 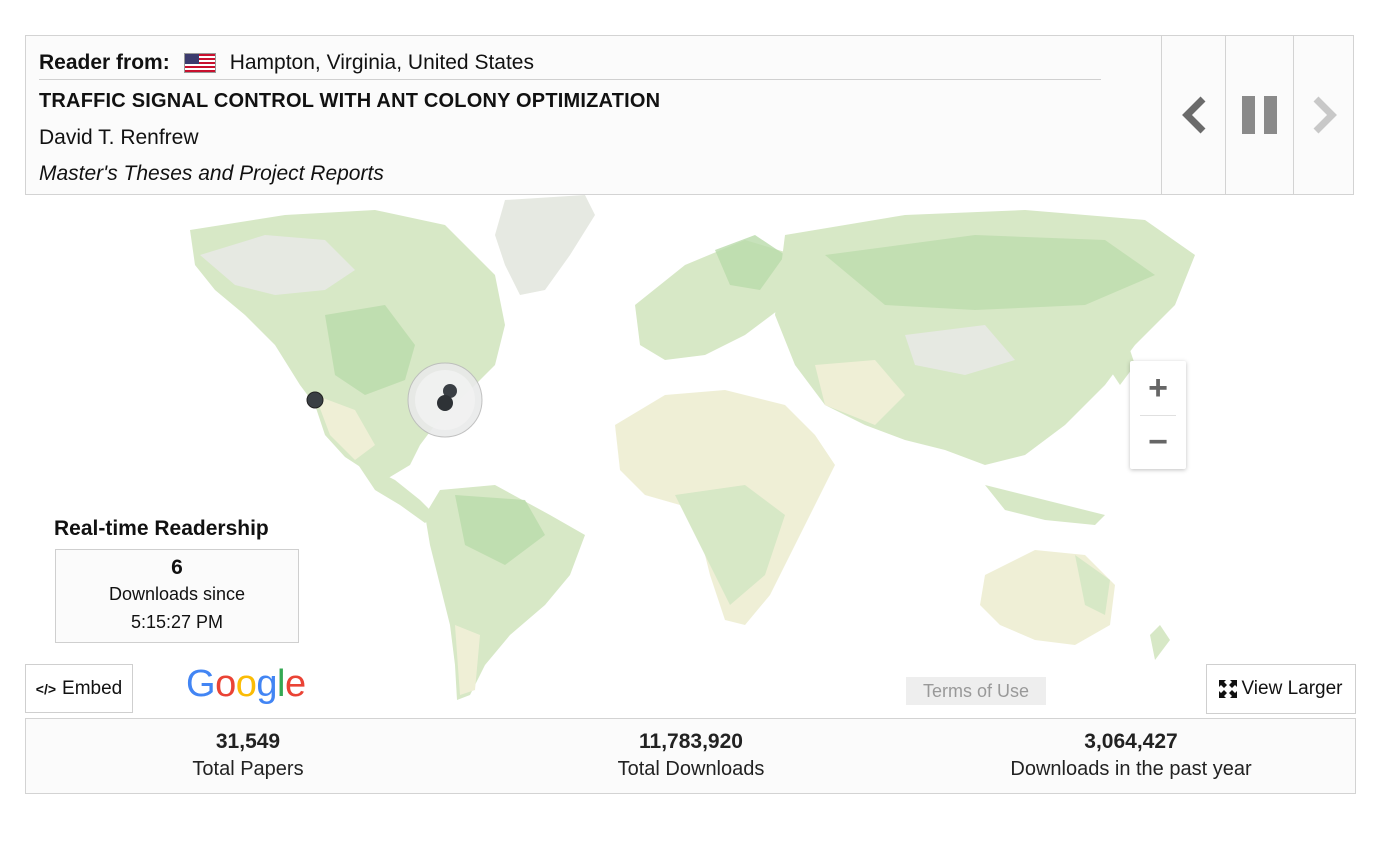 I want to click on google-letter: G, so click(x=201, y=684).